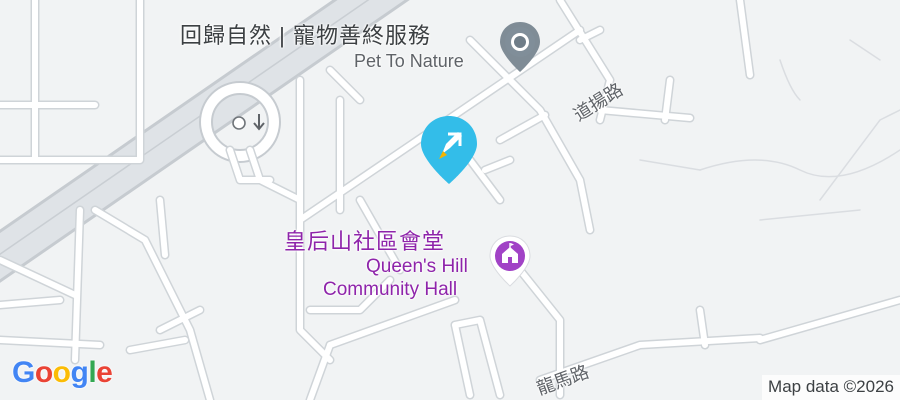 The width and height of the screenshot is (900, 400). Describe the element at coordinates (92, 372) in the screenshot. I see `google-logo-letter: l` at that location.